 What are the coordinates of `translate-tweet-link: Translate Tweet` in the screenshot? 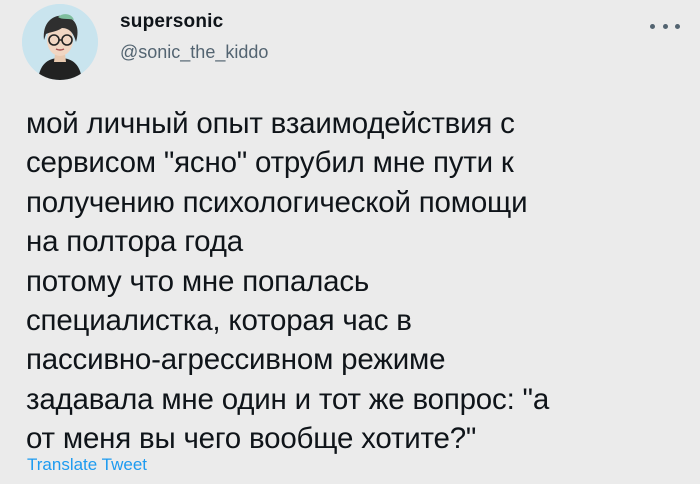 It's located at (87, 465).